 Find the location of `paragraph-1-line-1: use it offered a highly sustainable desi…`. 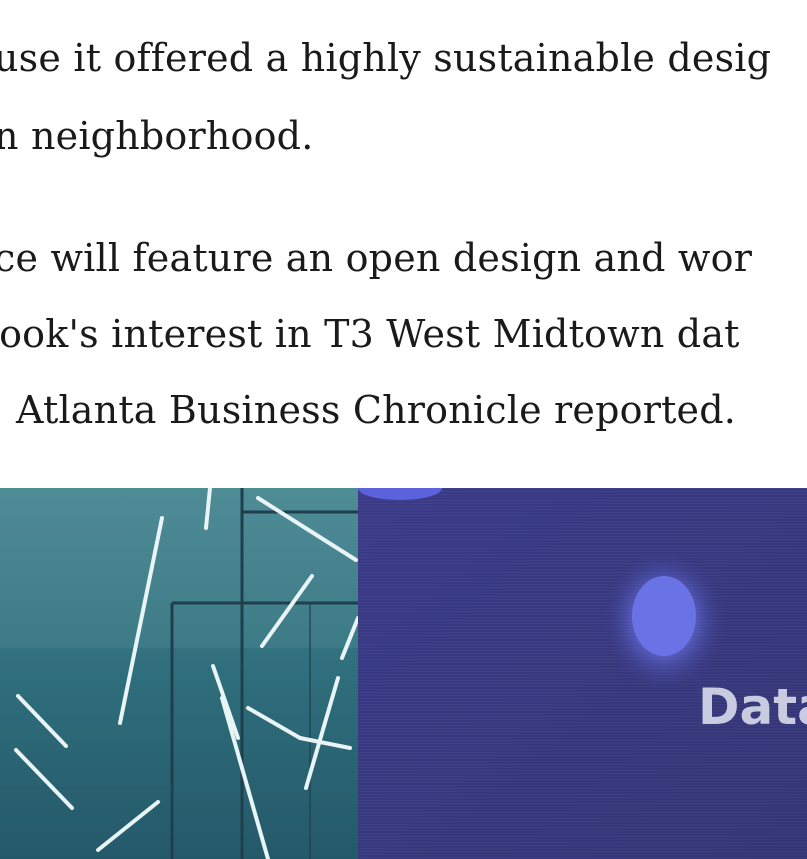

paragraph-1-line-1: use it offered a highly sustainable desi… is located at coordinates (386, 58).